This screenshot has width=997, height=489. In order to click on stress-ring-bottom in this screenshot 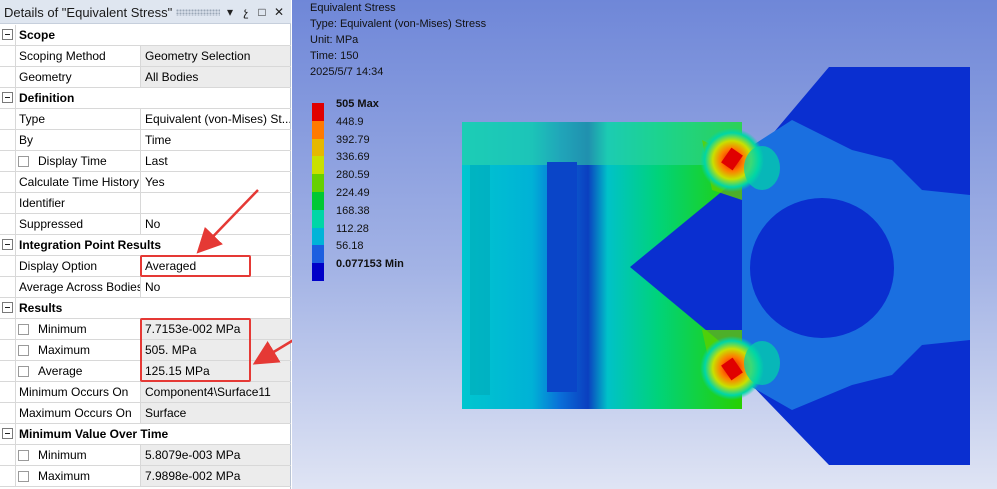, I will do `click(762, 363)`.